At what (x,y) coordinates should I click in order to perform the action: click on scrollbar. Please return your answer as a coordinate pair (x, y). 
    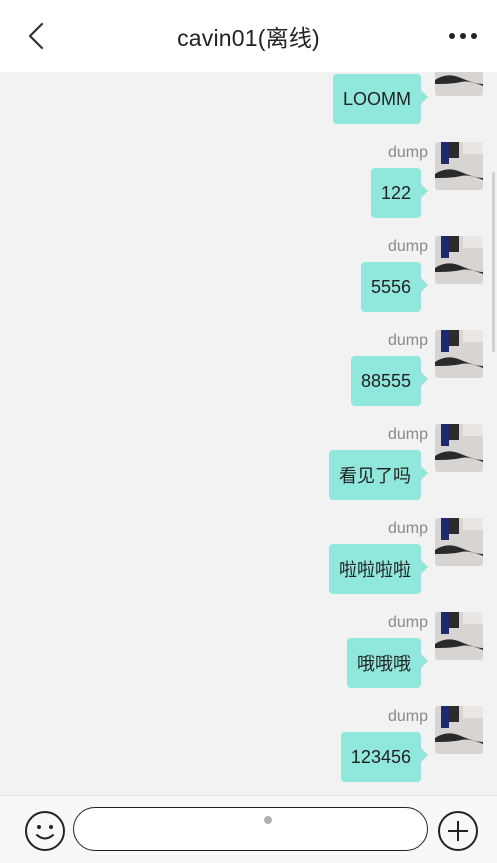
    Looking at the image, I should click on (493, 262).